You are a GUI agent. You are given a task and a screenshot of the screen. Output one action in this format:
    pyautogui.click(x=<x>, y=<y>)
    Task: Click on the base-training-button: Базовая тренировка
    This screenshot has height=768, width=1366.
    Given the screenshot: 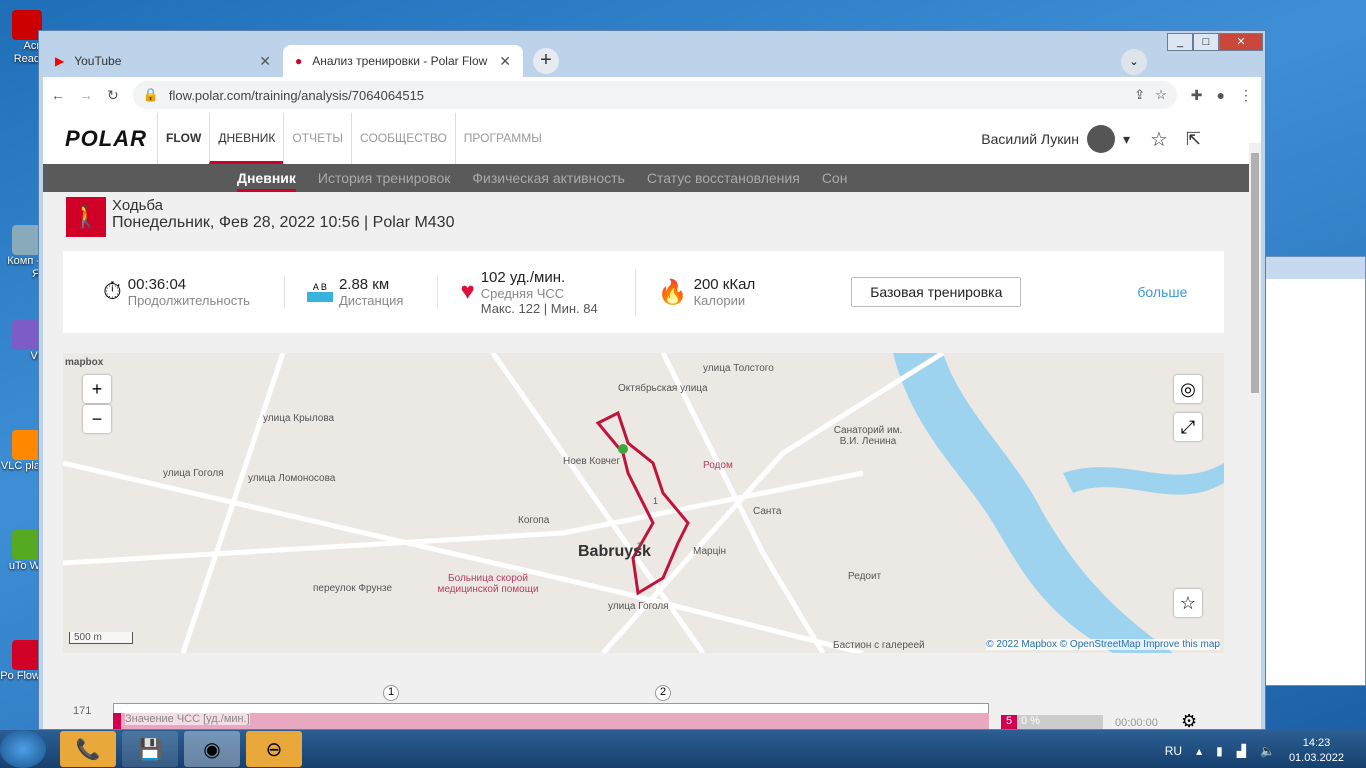 What is the action you would take?
    pyautogui.click(x=936, y=292)
    